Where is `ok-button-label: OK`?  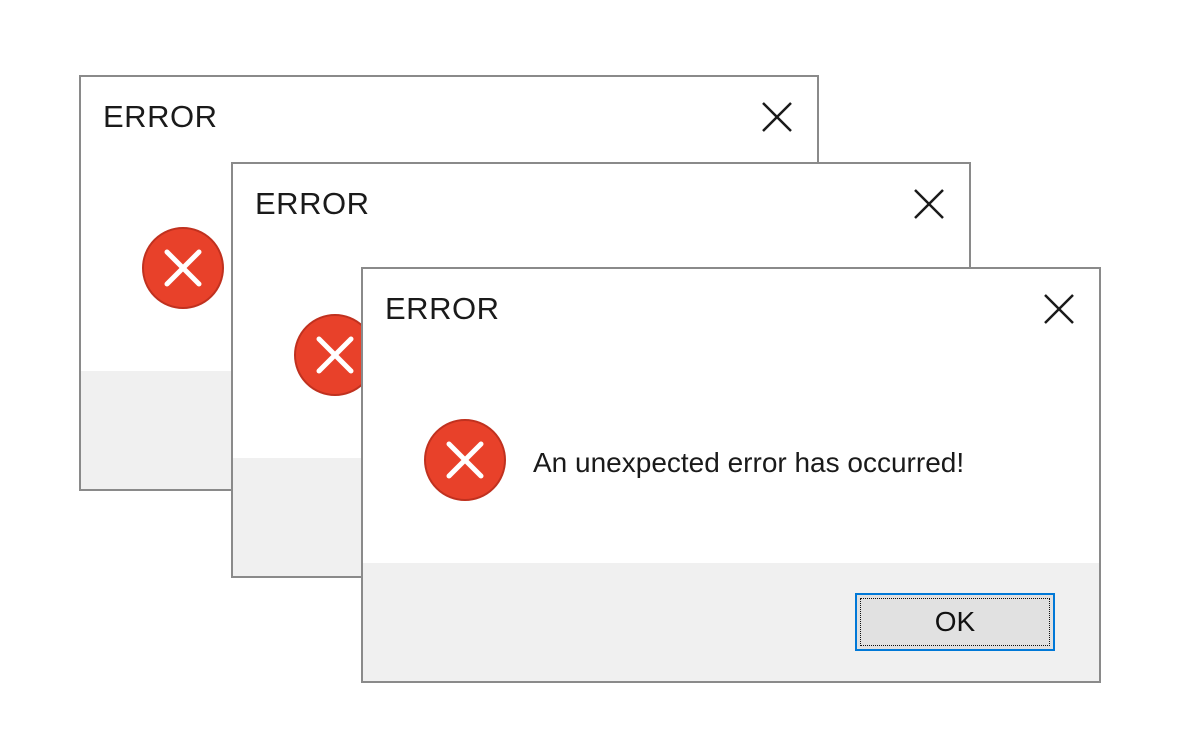 ok-button-label: OK is located at coordinates (955, 621).